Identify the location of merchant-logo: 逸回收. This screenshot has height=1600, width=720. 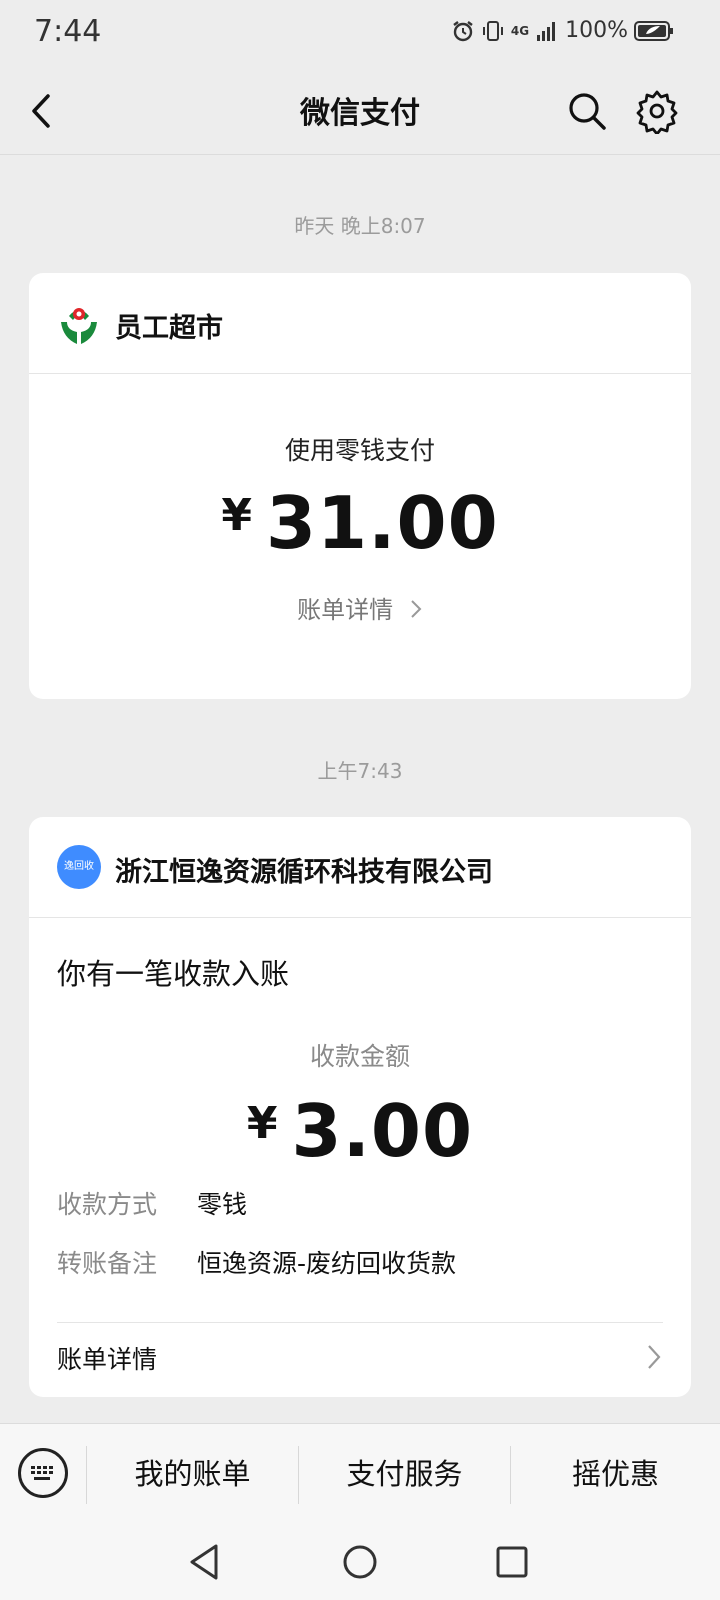
(79, 867).